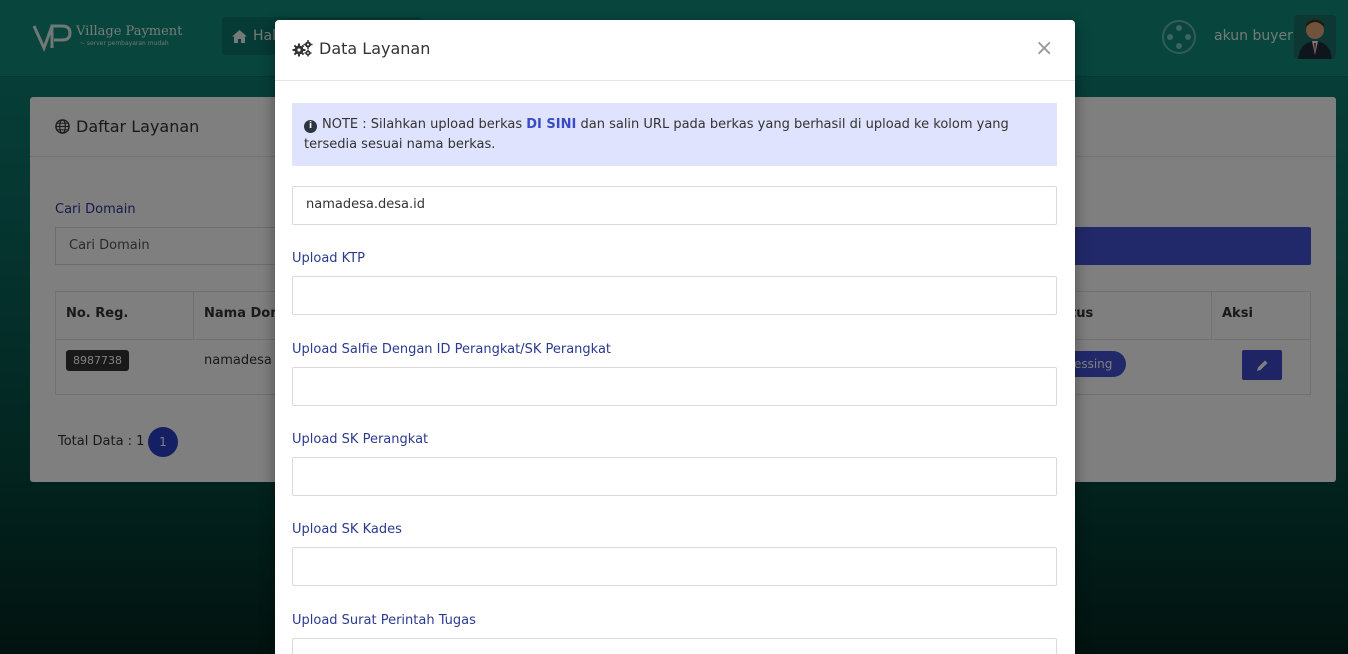 The image size is (1348, 654). I want to click on modal-header: Data Layanan ×, so click(675, 50).